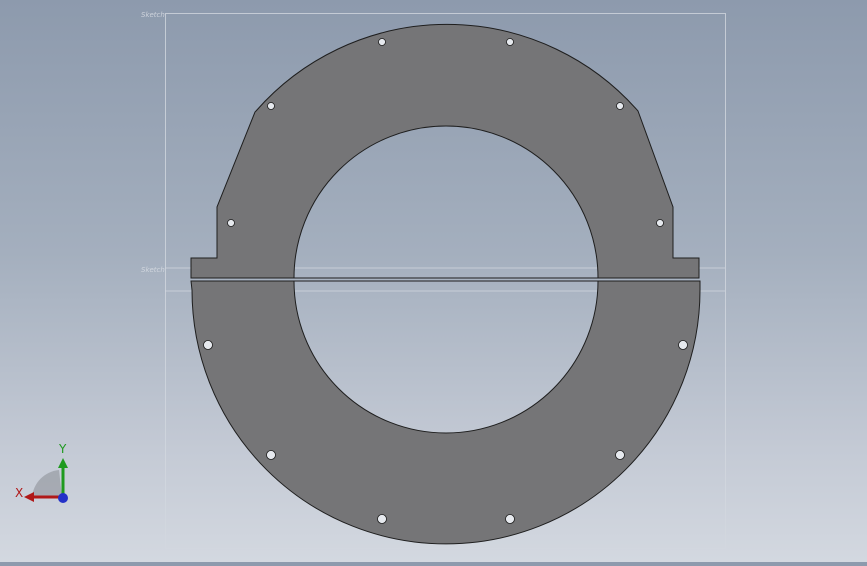 The height and width of the screenshot is (566, 867). Describe the element at coordinates (153, 270) in the screenshot. I see `front-plane-label: Sketch` at that location.